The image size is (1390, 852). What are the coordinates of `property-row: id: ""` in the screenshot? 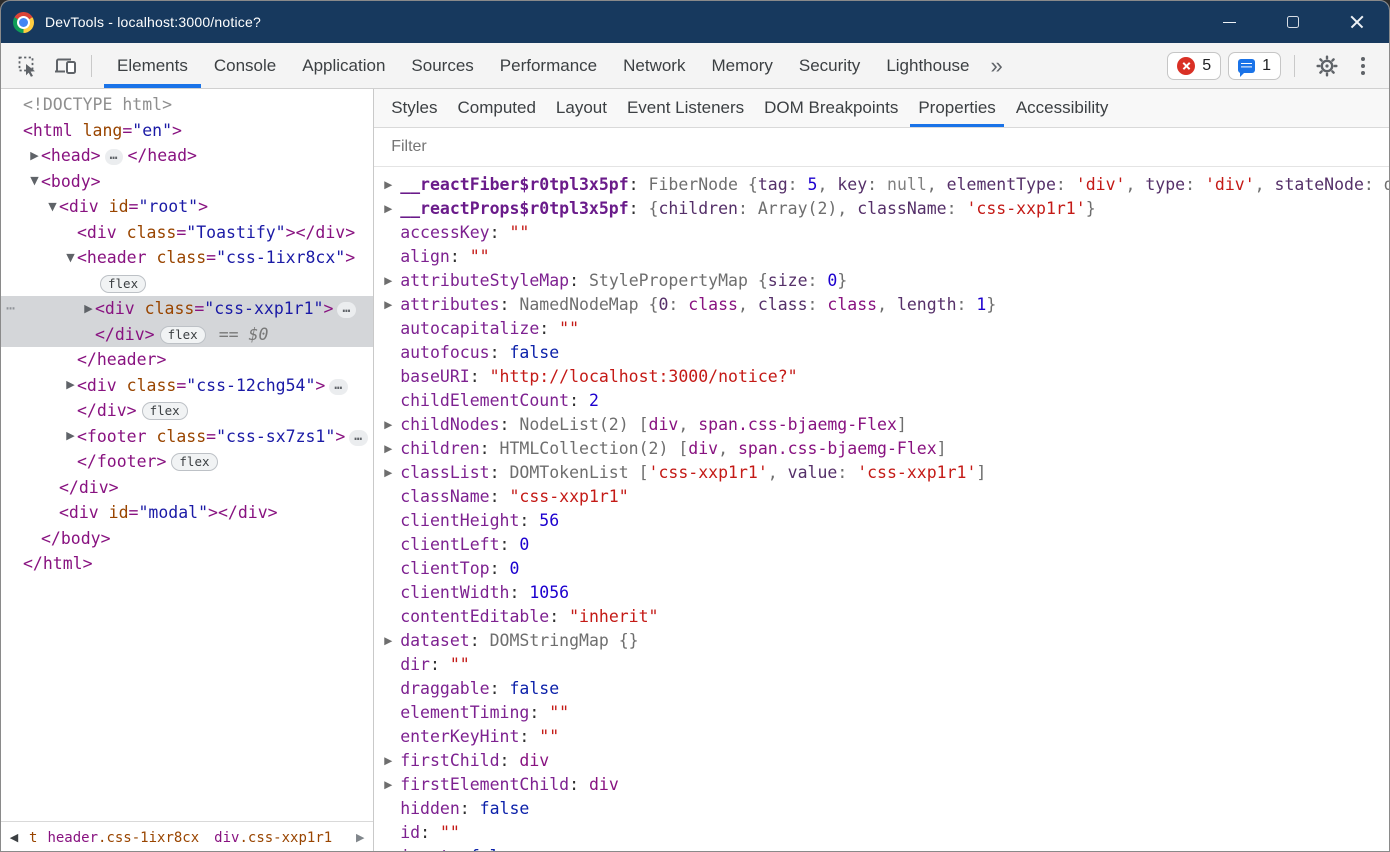 It's located at (886, 833).